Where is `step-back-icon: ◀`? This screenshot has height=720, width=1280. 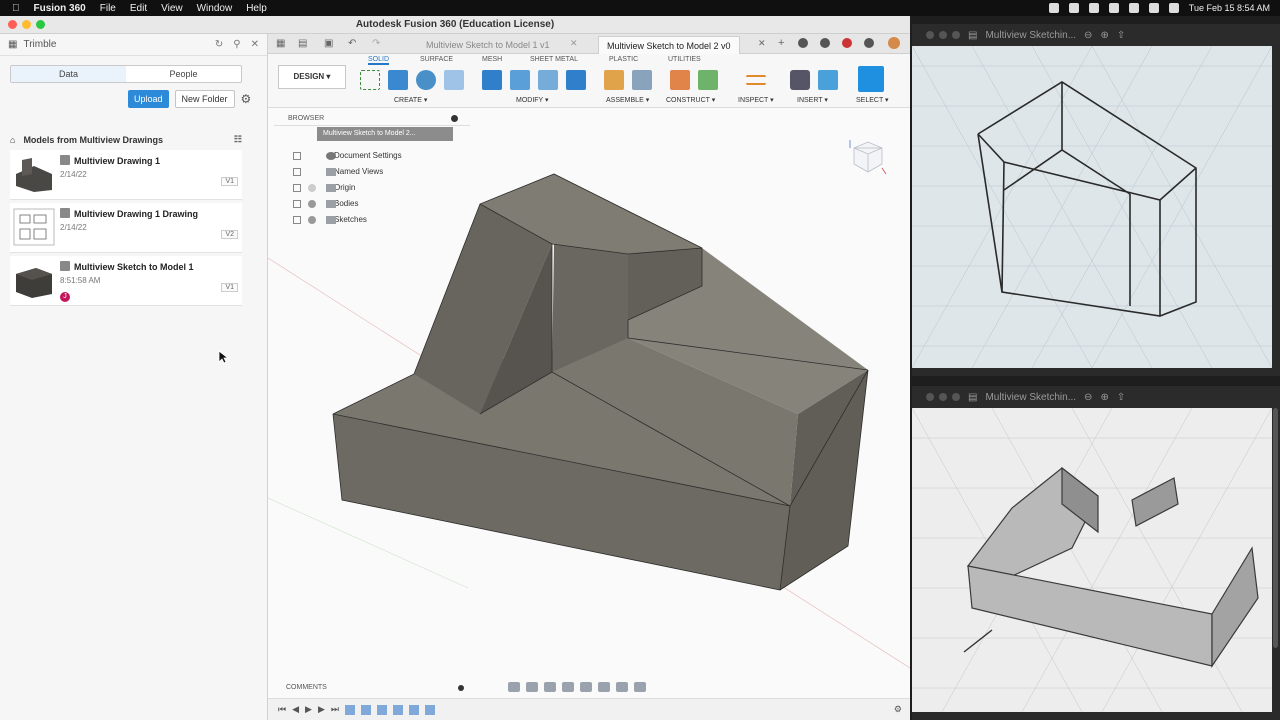 step-back-icon: ◀ is located at coordinates (295, 709).